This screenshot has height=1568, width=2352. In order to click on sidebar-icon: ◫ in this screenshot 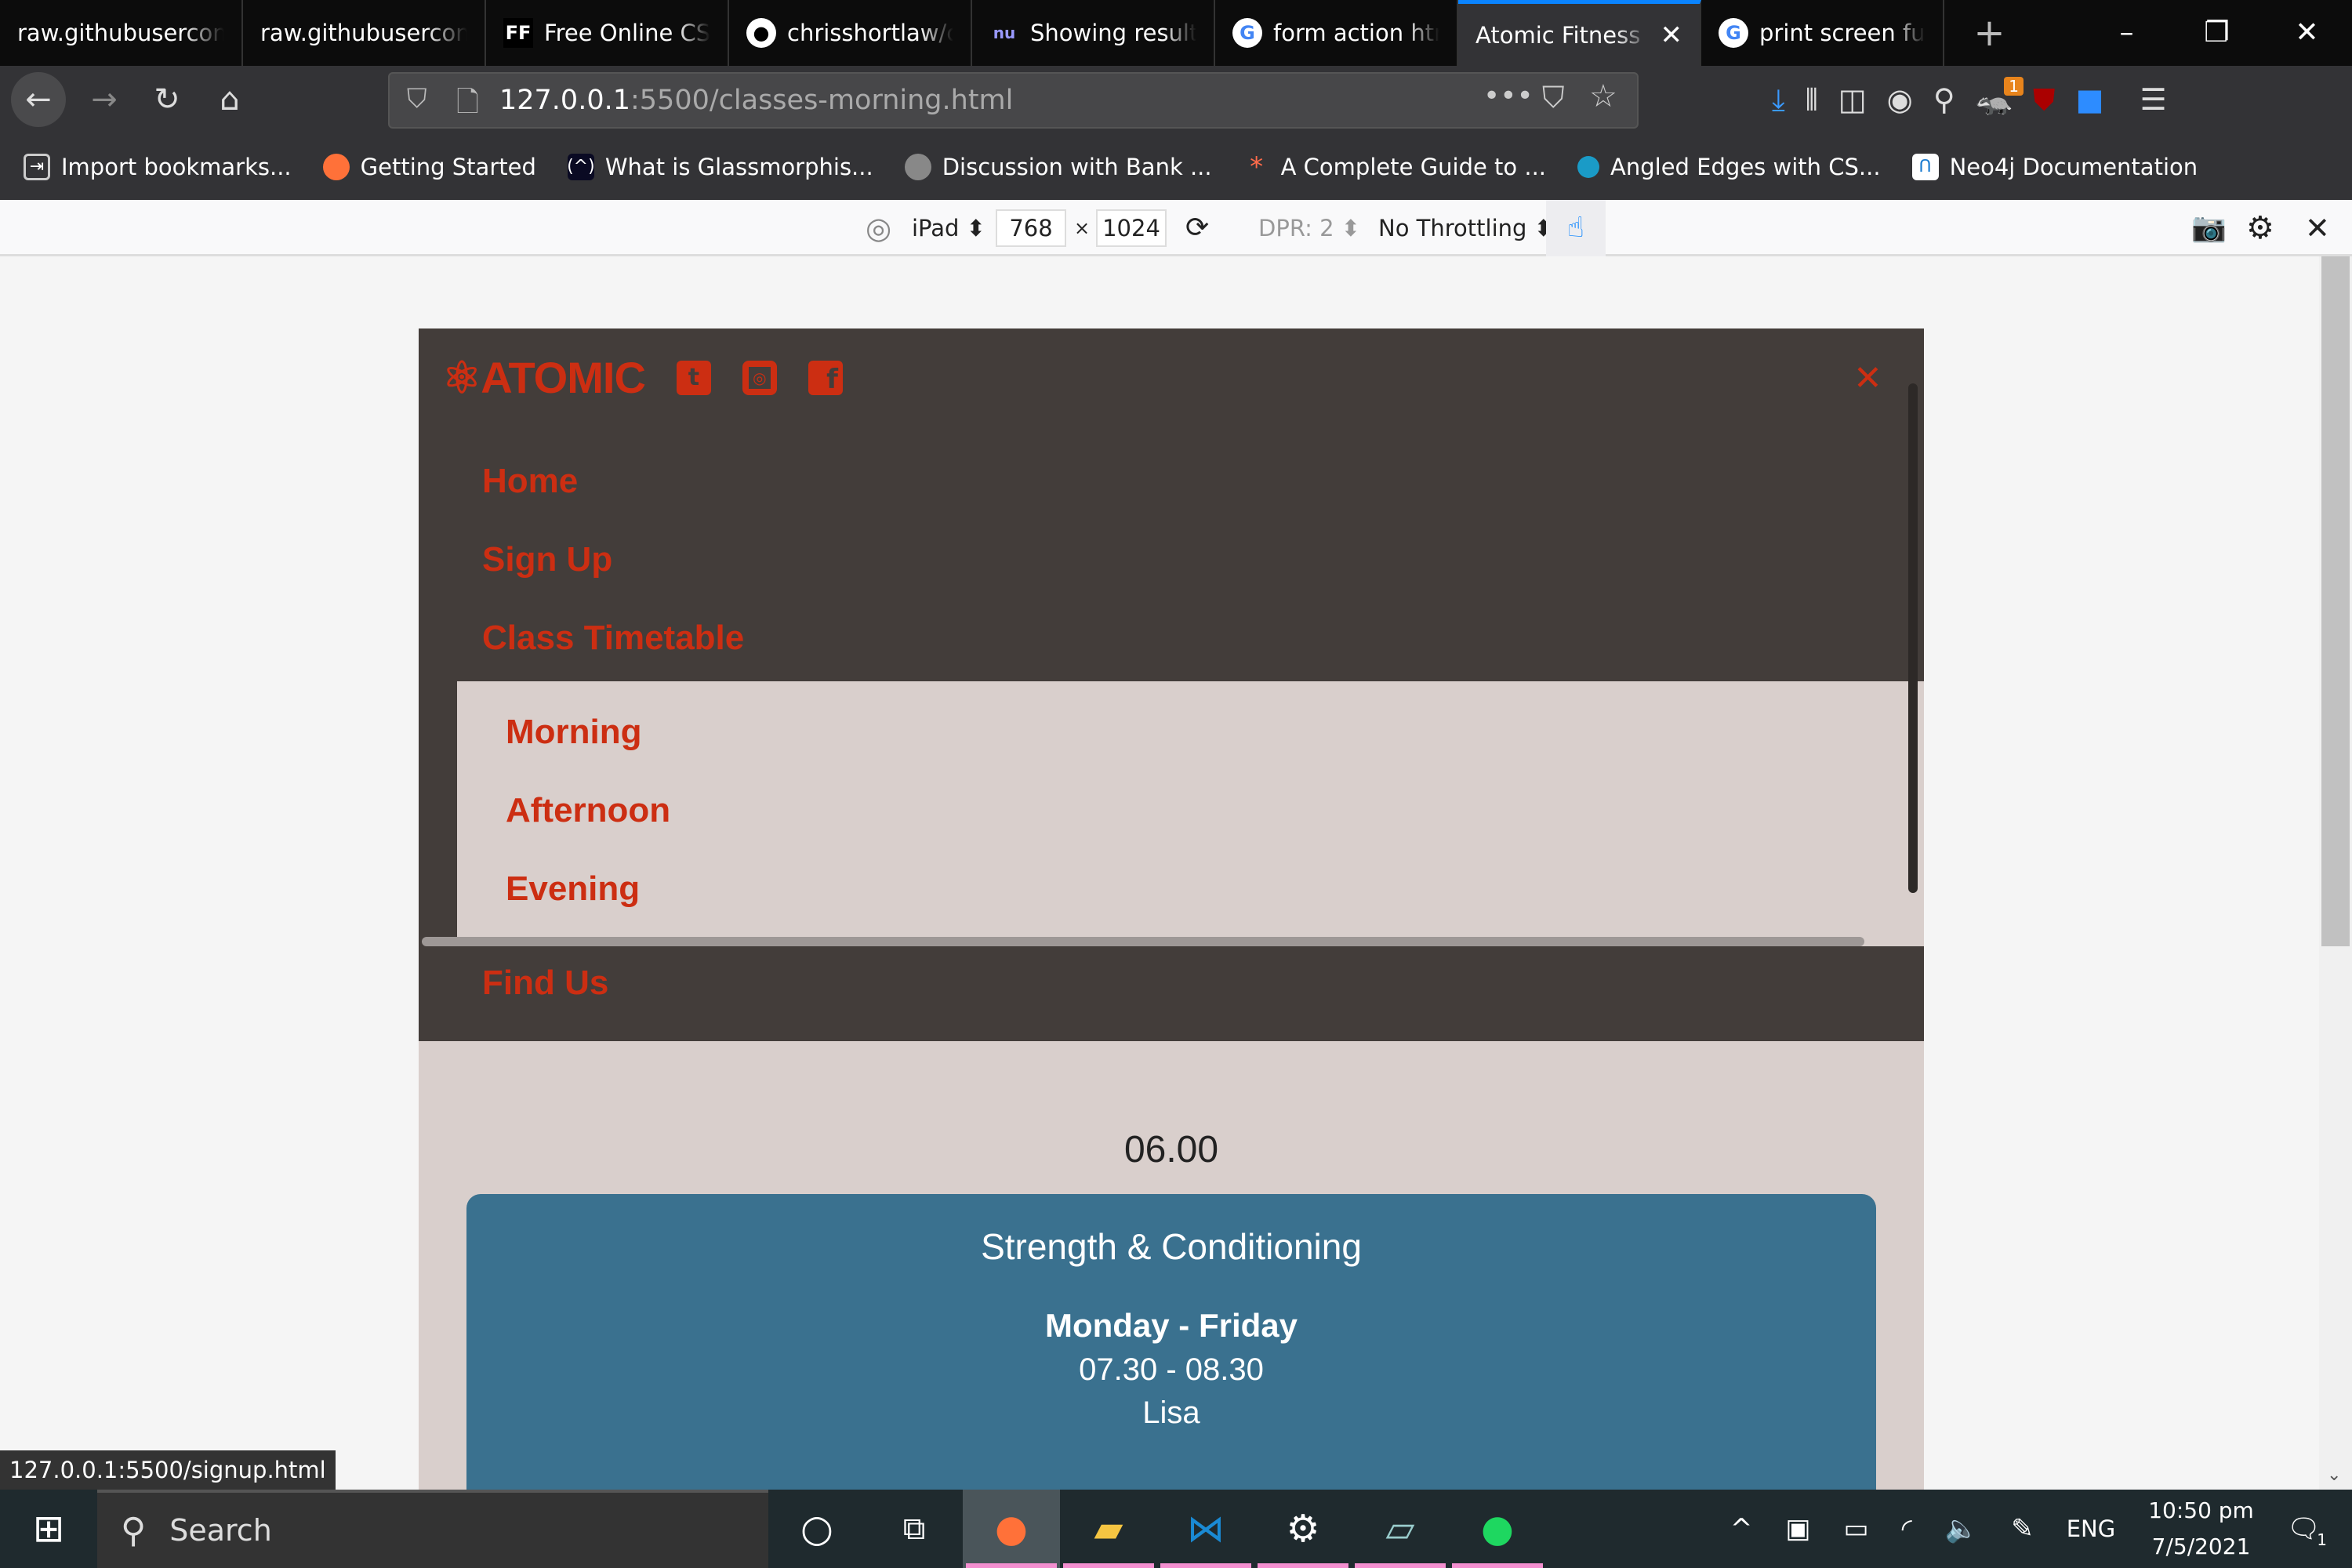, I will do `click(1853, 99)`.